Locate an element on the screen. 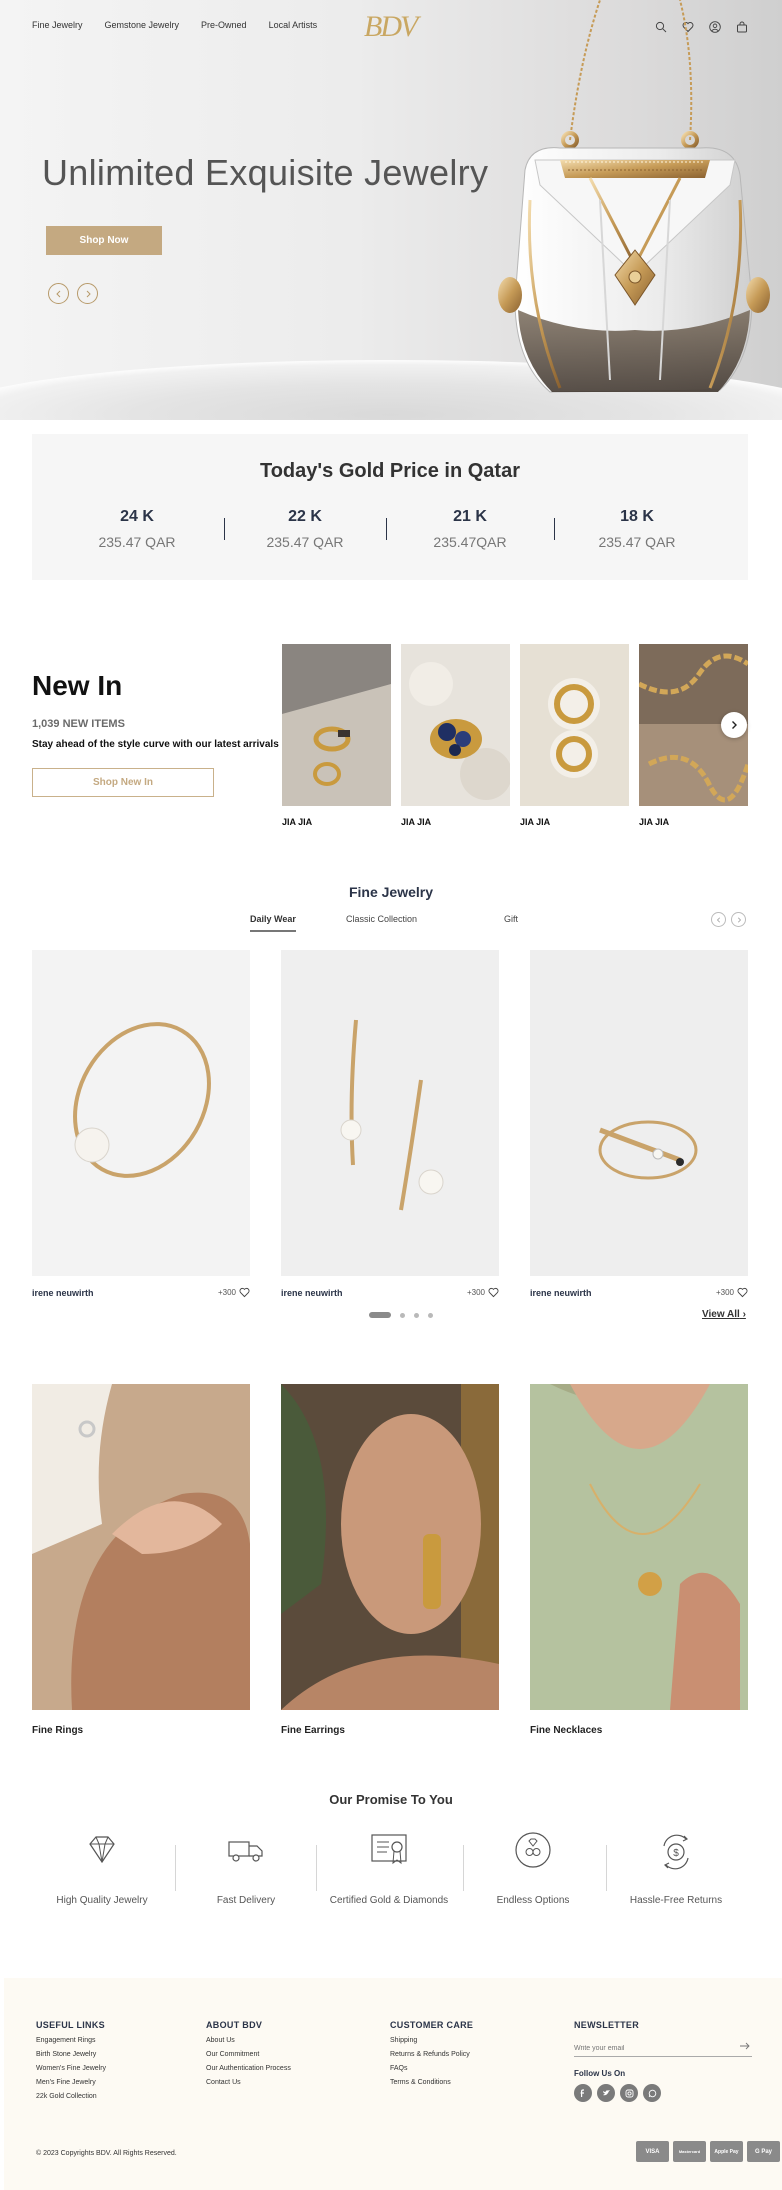 The image size is (782, 2190). twitter-icon is located at coordinates (606, 2093).